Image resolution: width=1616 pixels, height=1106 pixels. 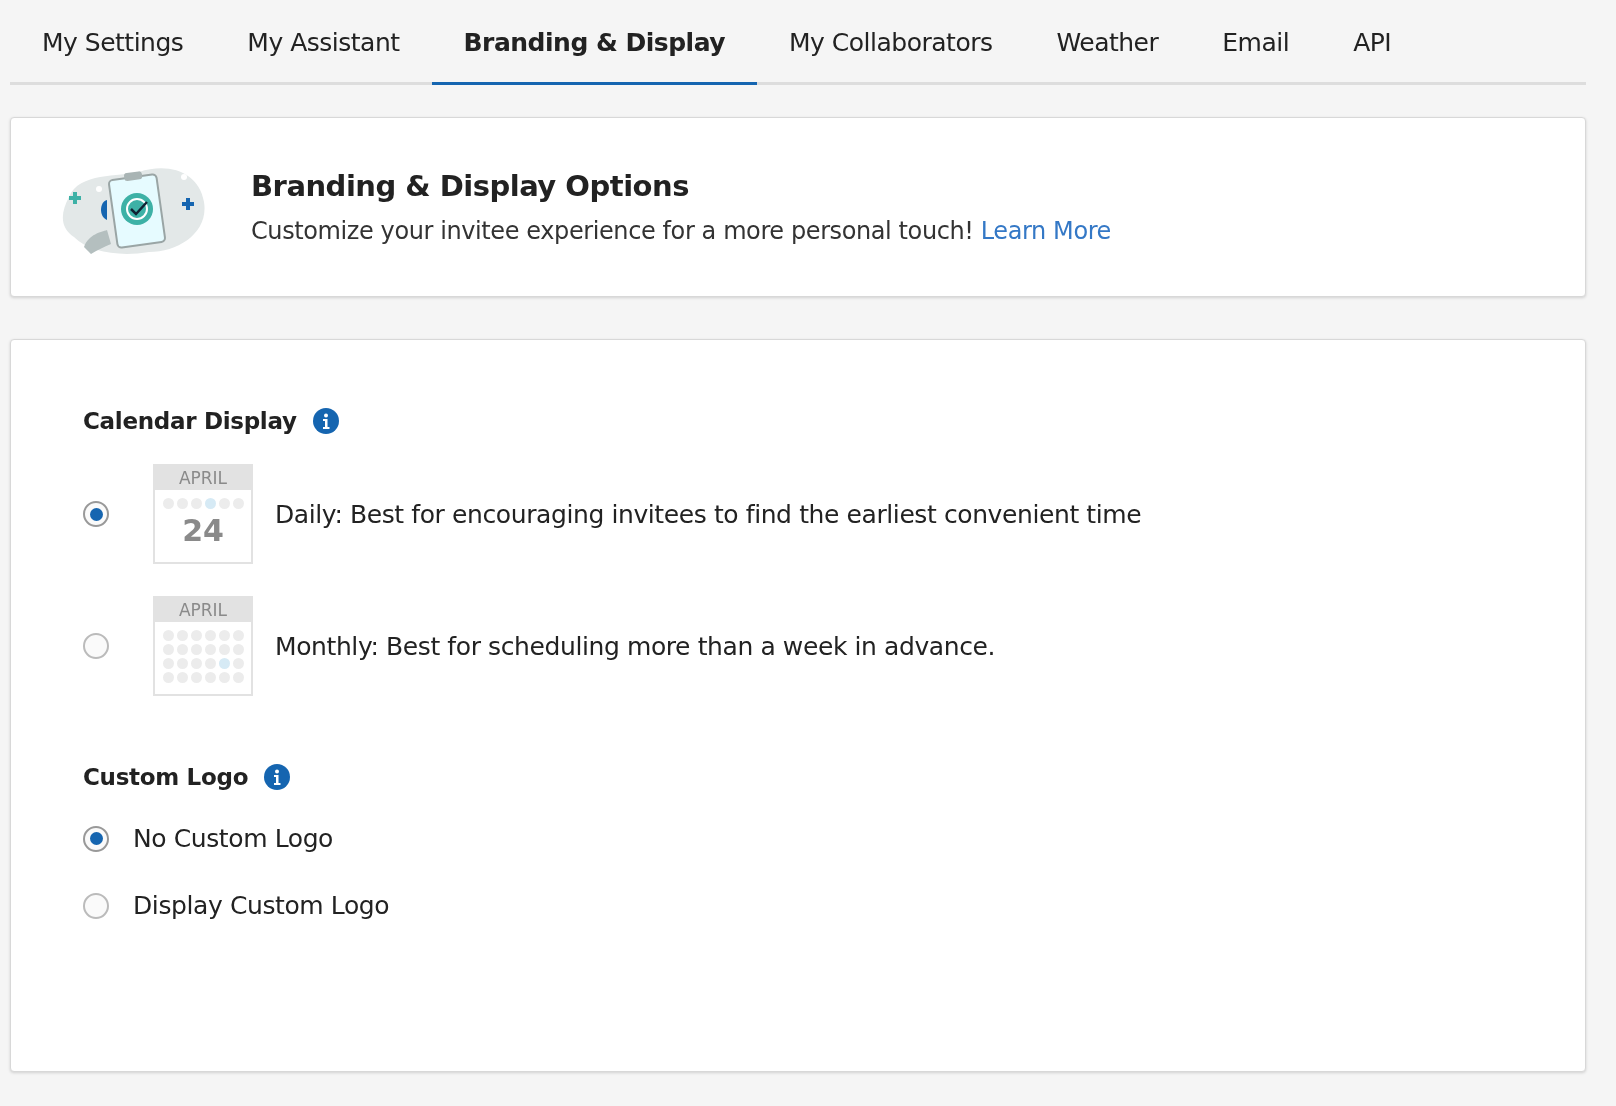 What do you see at coordinates (1045, 231) in the screenshot?
I see `learn-more-link: Learn More` at bounding box center [1045, 231].